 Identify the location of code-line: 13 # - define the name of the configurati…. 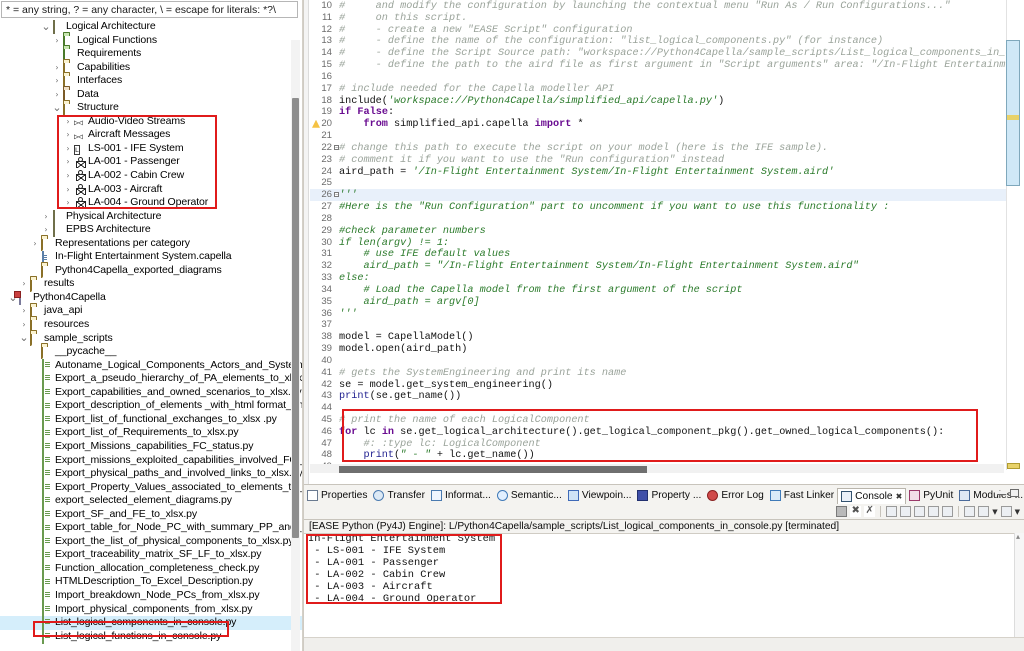
(660, 41).